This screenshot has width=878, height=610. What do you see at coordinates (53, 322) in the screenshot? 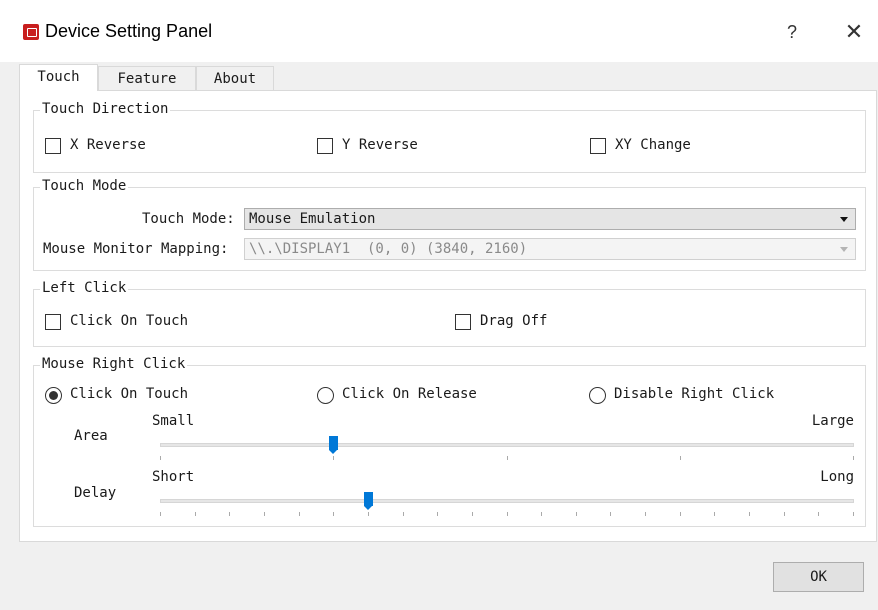
I see `click-on-touch-checkbox` at bounding box center [53, 322].